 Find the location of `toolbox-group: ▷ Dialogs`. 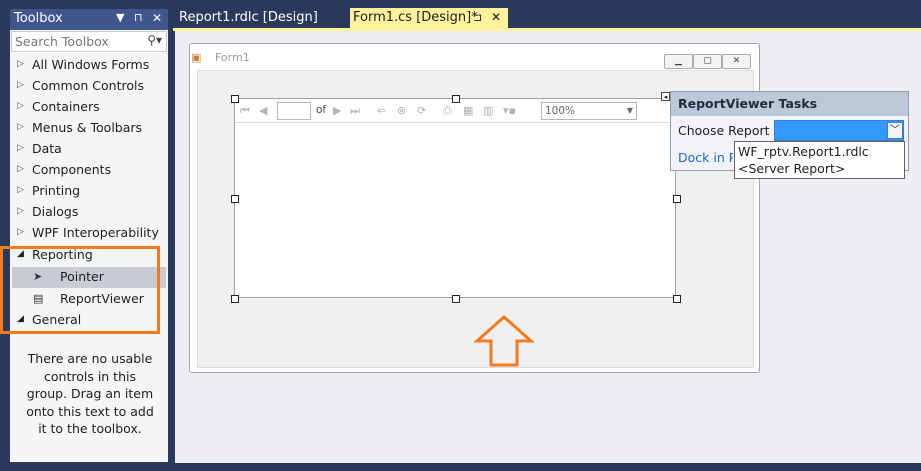

toolbox-group: ▷ Dialogs is located at coordinates (89, 212).